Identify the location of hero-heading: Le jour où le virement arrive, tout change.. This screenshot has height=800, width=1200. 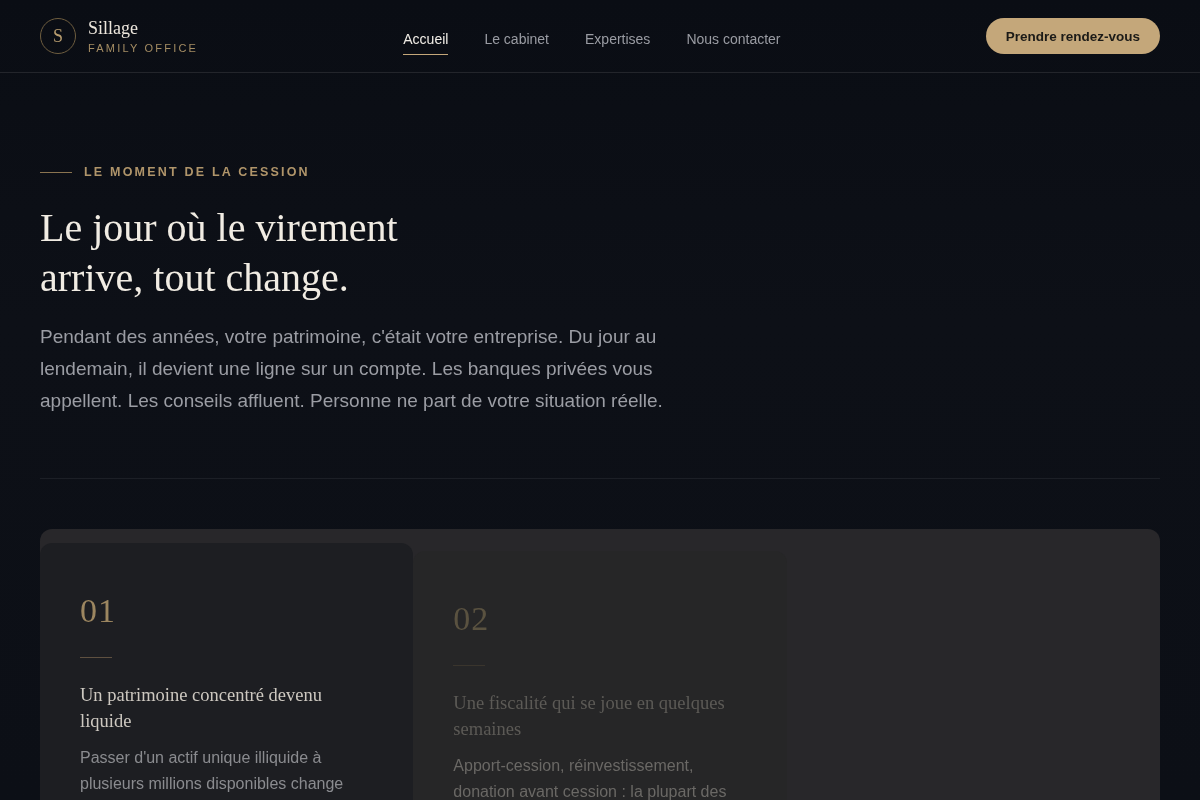
(219, 253).